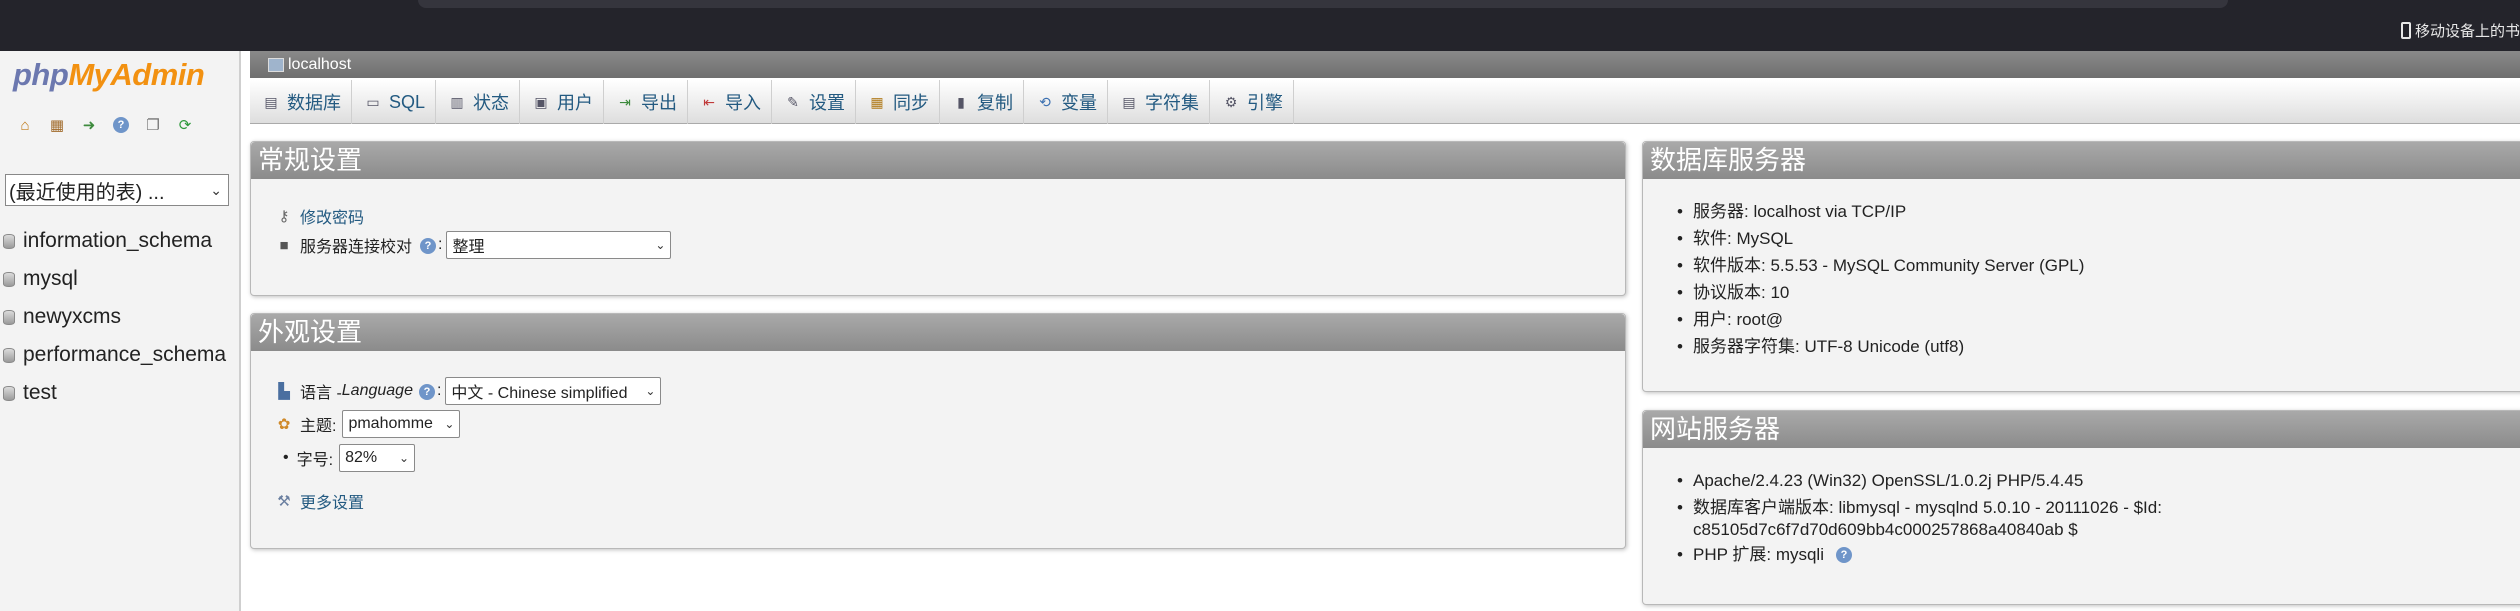 The width and height of the screenshot is (2520, 611). Describe the element at coordinates (72, 316) in the screenshot. I see `db-name: newyxcms` at that location.